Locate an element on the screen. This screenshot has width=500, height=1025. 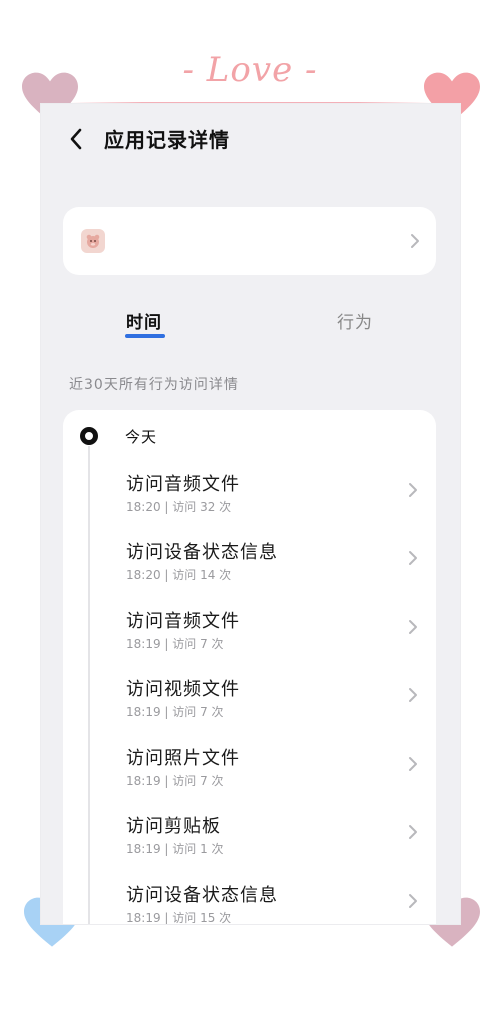
record-row: 访问视频文件 18:19 | 访问 7 次 is located at coordinates (249, 705).